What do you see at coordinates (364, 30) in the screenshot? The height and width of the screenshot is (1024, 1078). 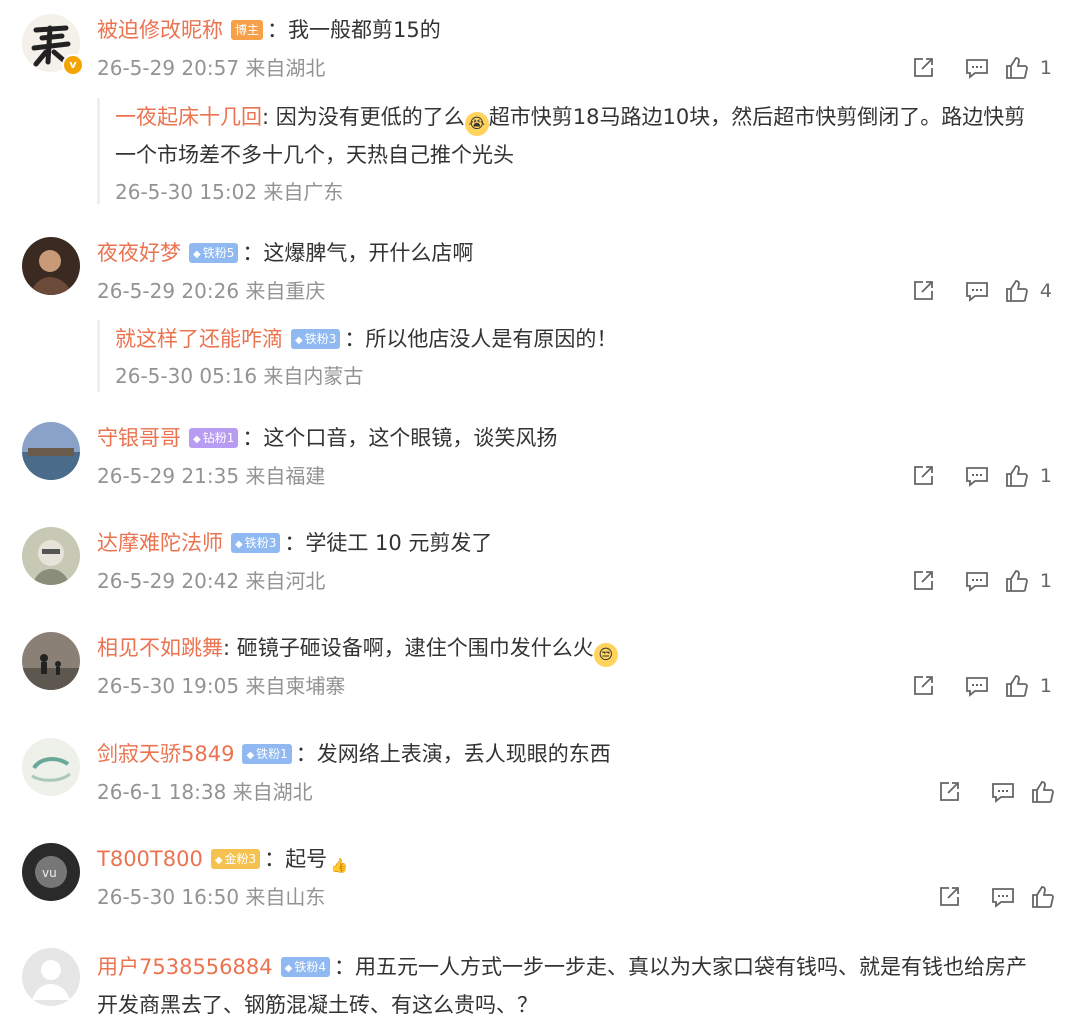 I see `comment-text: 我一般都剪15的` at bounding box center [364, 30].